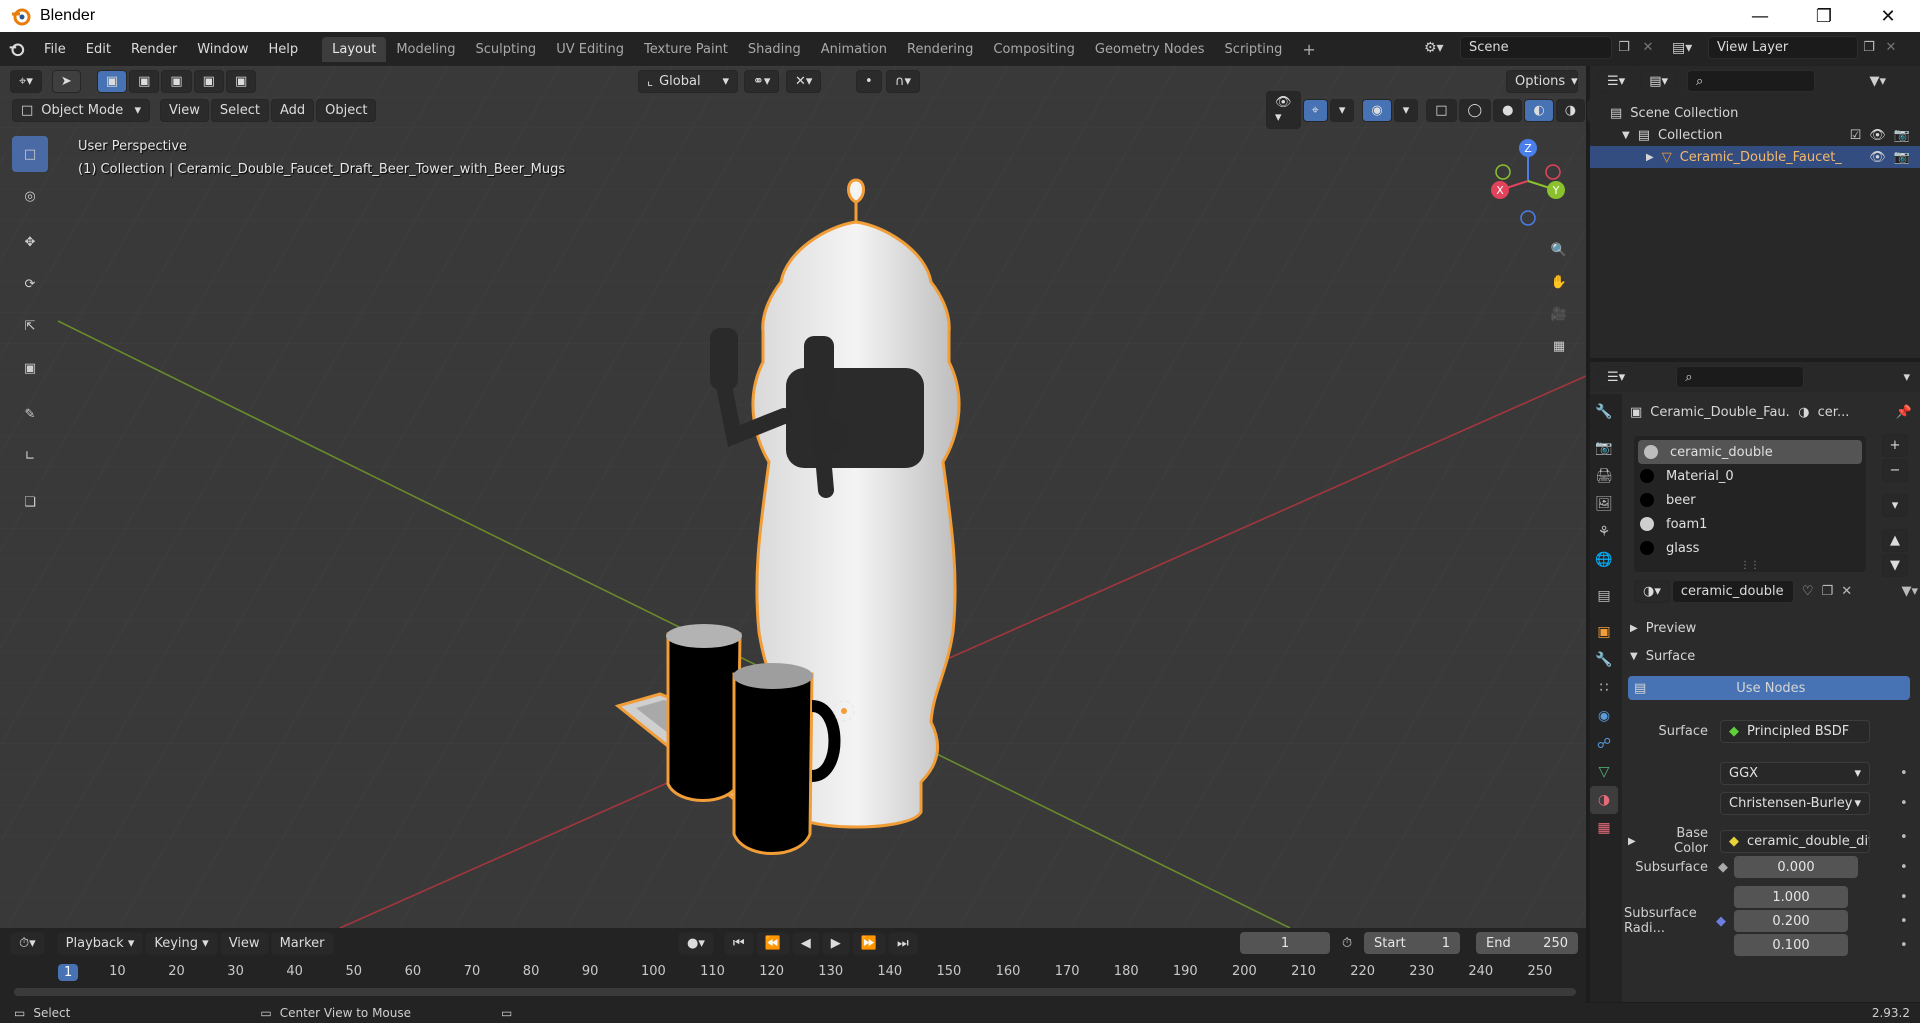  What do you see at coordinates (1604, 532) in the screenshot?
I see `scene-tab-icon: ⚘` at bounding box center [1604, 532].